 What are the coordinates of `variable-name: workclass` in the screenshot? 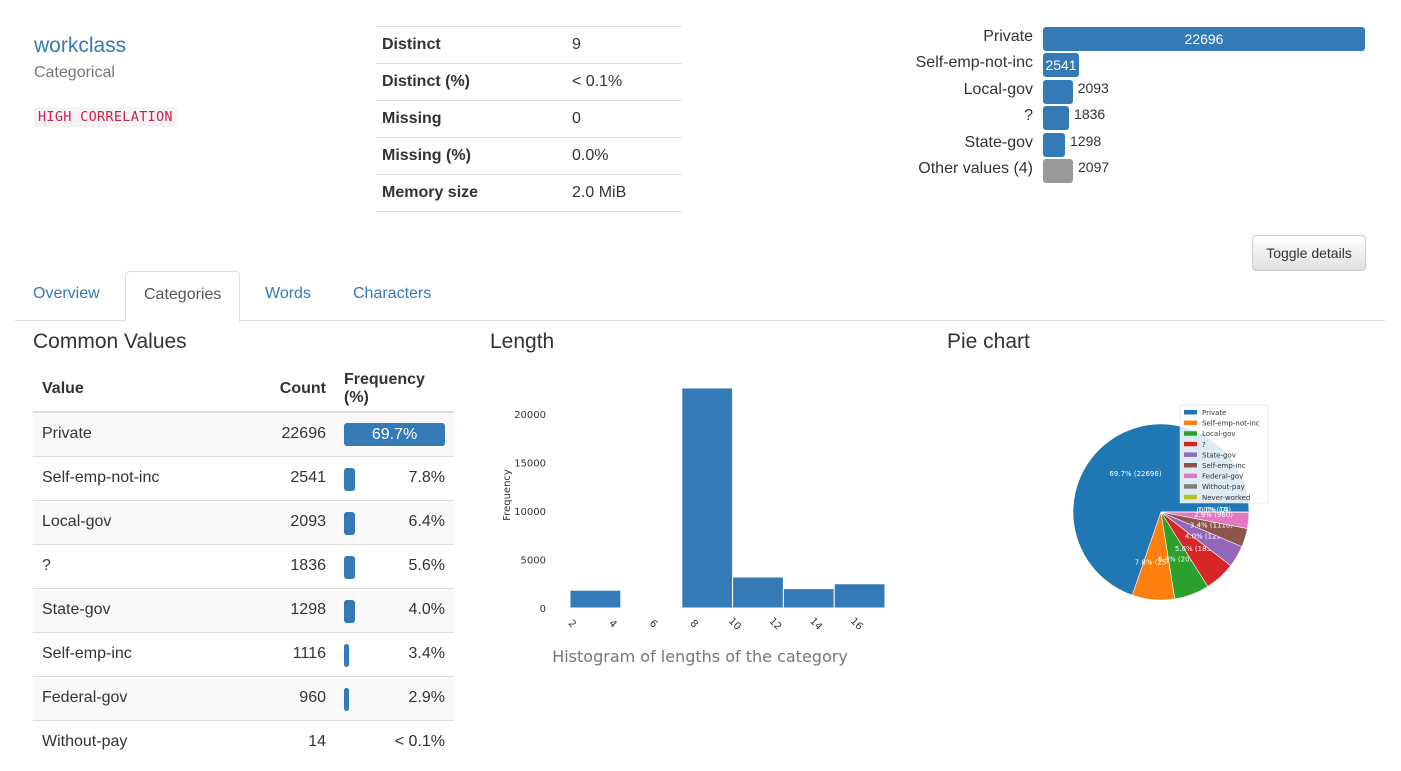 It's located at (80, 46).